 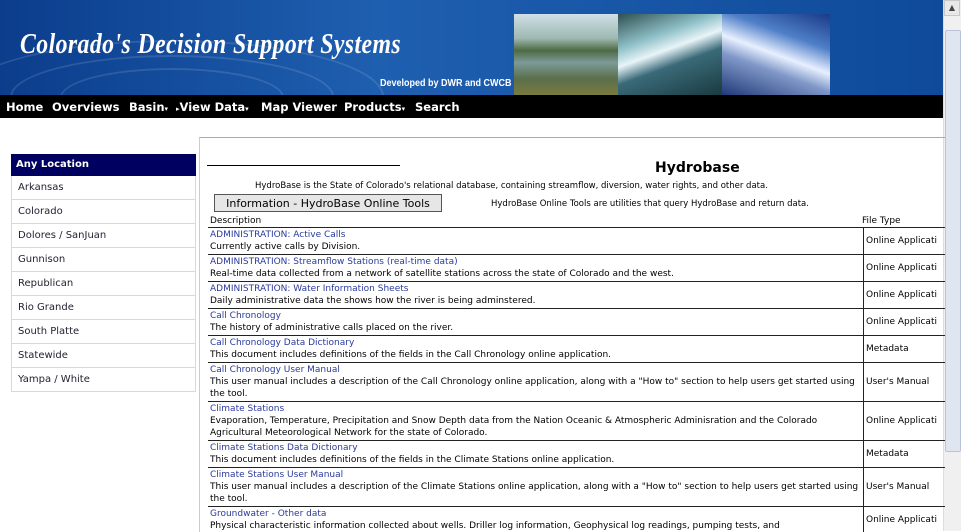 What do you see at coordinates (535, 235) in the screenshot?
I see `row-link: ADMINISTRATION: Active Calls` at bounding box center [535, 235].